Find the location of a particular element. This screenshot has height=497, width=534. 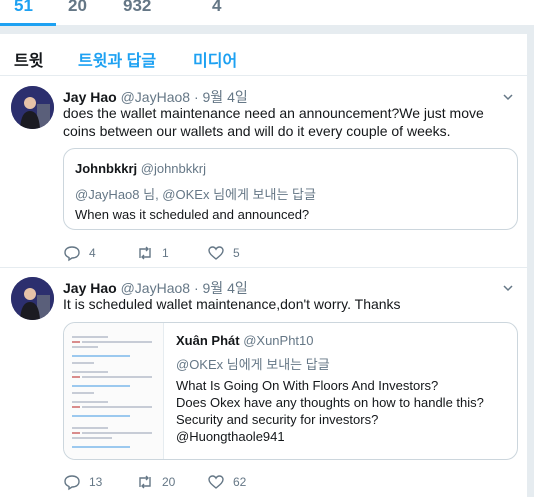

like-button: 5 is located at coordinates (223, 253).